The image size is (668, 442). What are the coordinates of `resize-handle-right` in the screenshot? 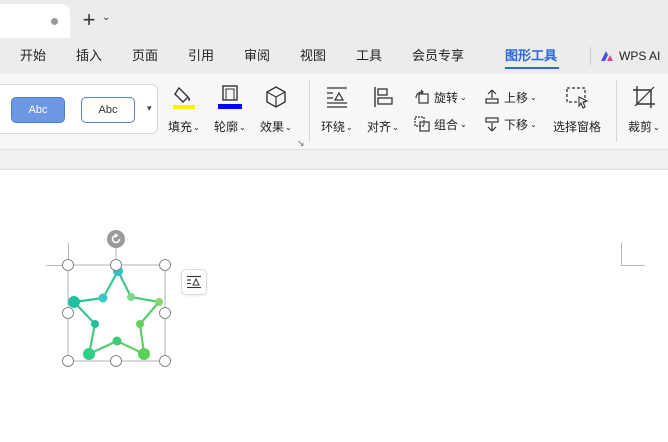 It's located at (165, 313).